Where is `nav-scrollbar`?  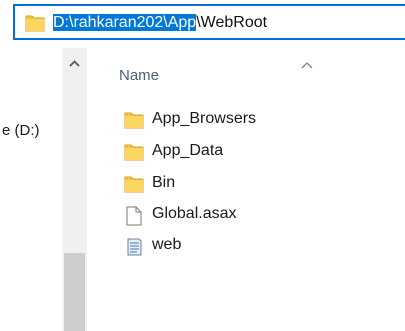 nav-scrollbar is located at coordinates (74, 189).